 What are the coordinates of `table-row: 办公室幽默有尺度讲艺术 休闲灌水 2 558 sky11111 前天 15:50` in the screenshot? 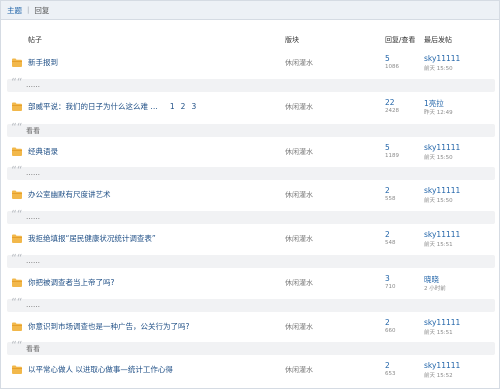 It's located at (250, 197).